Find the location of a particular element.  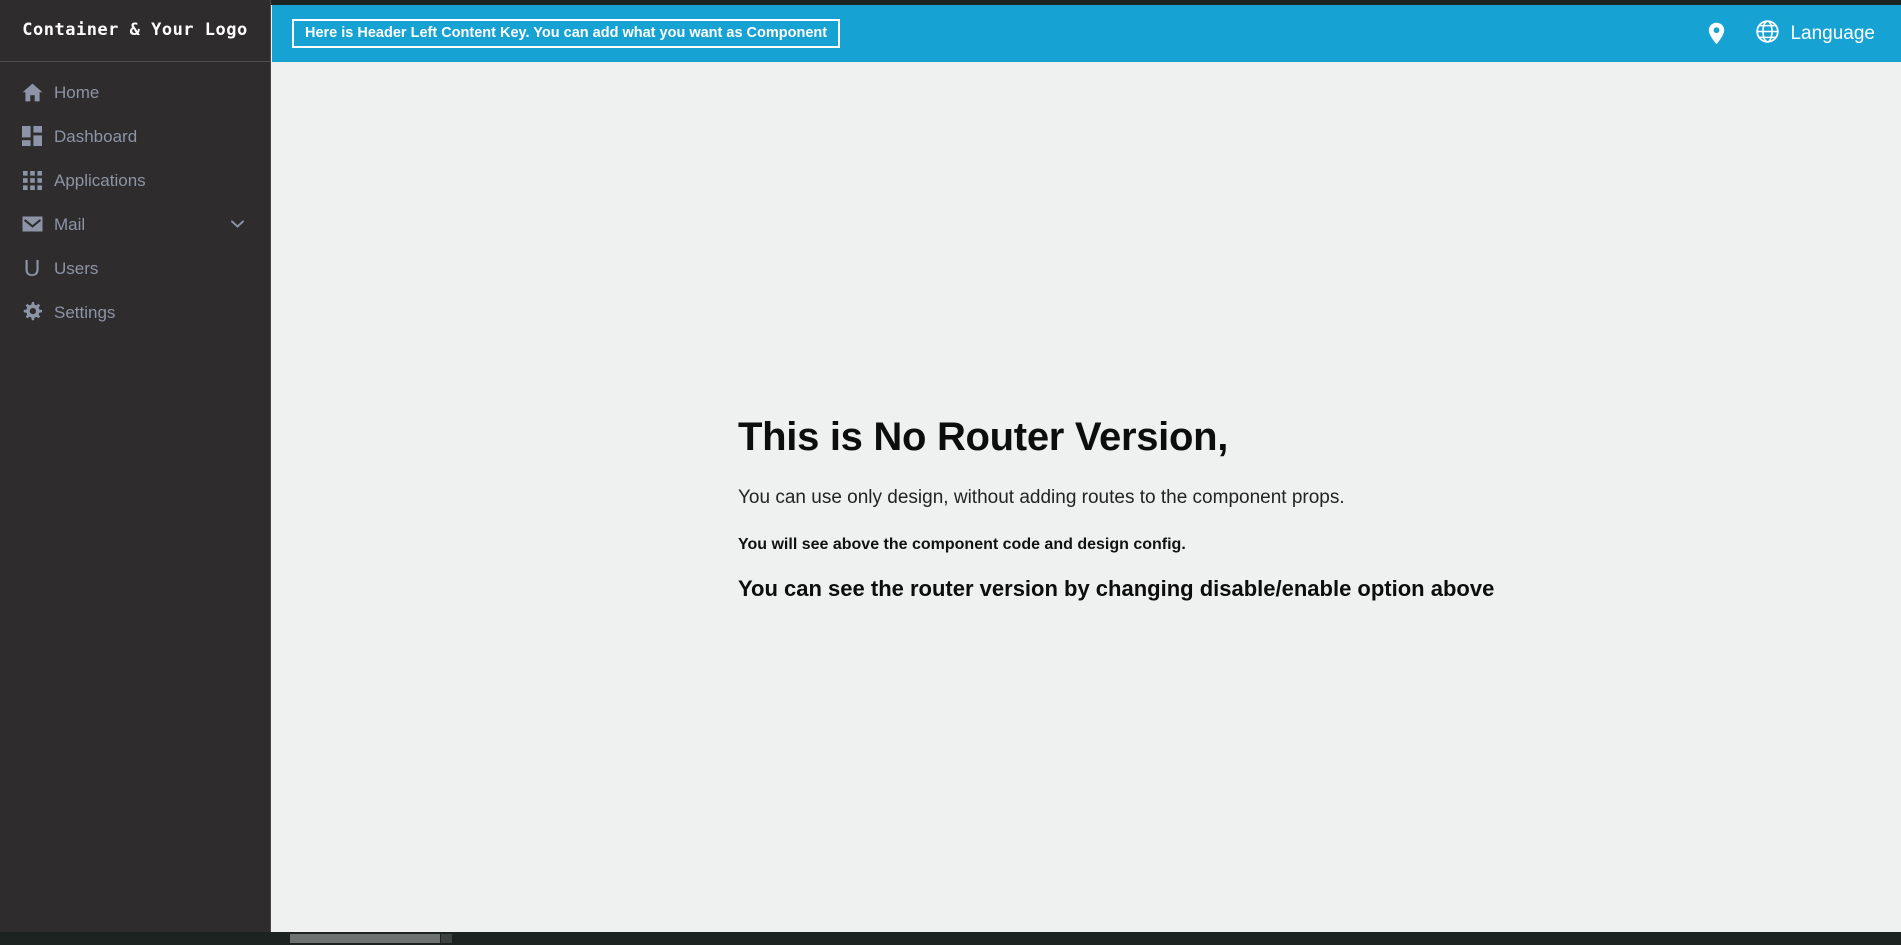

sidebar-logo-area: Container & Your Logo is located at coordinates (135, 31).